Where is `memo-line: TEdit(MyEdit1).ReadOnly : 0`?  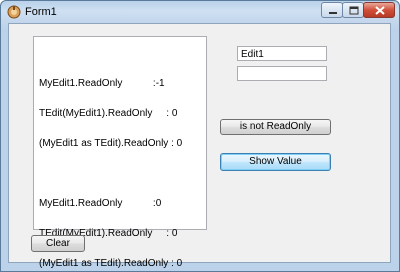
memo-line: TEdit(MyEdit1).ReadOnly : 0 is located at coordinates (108, 113).